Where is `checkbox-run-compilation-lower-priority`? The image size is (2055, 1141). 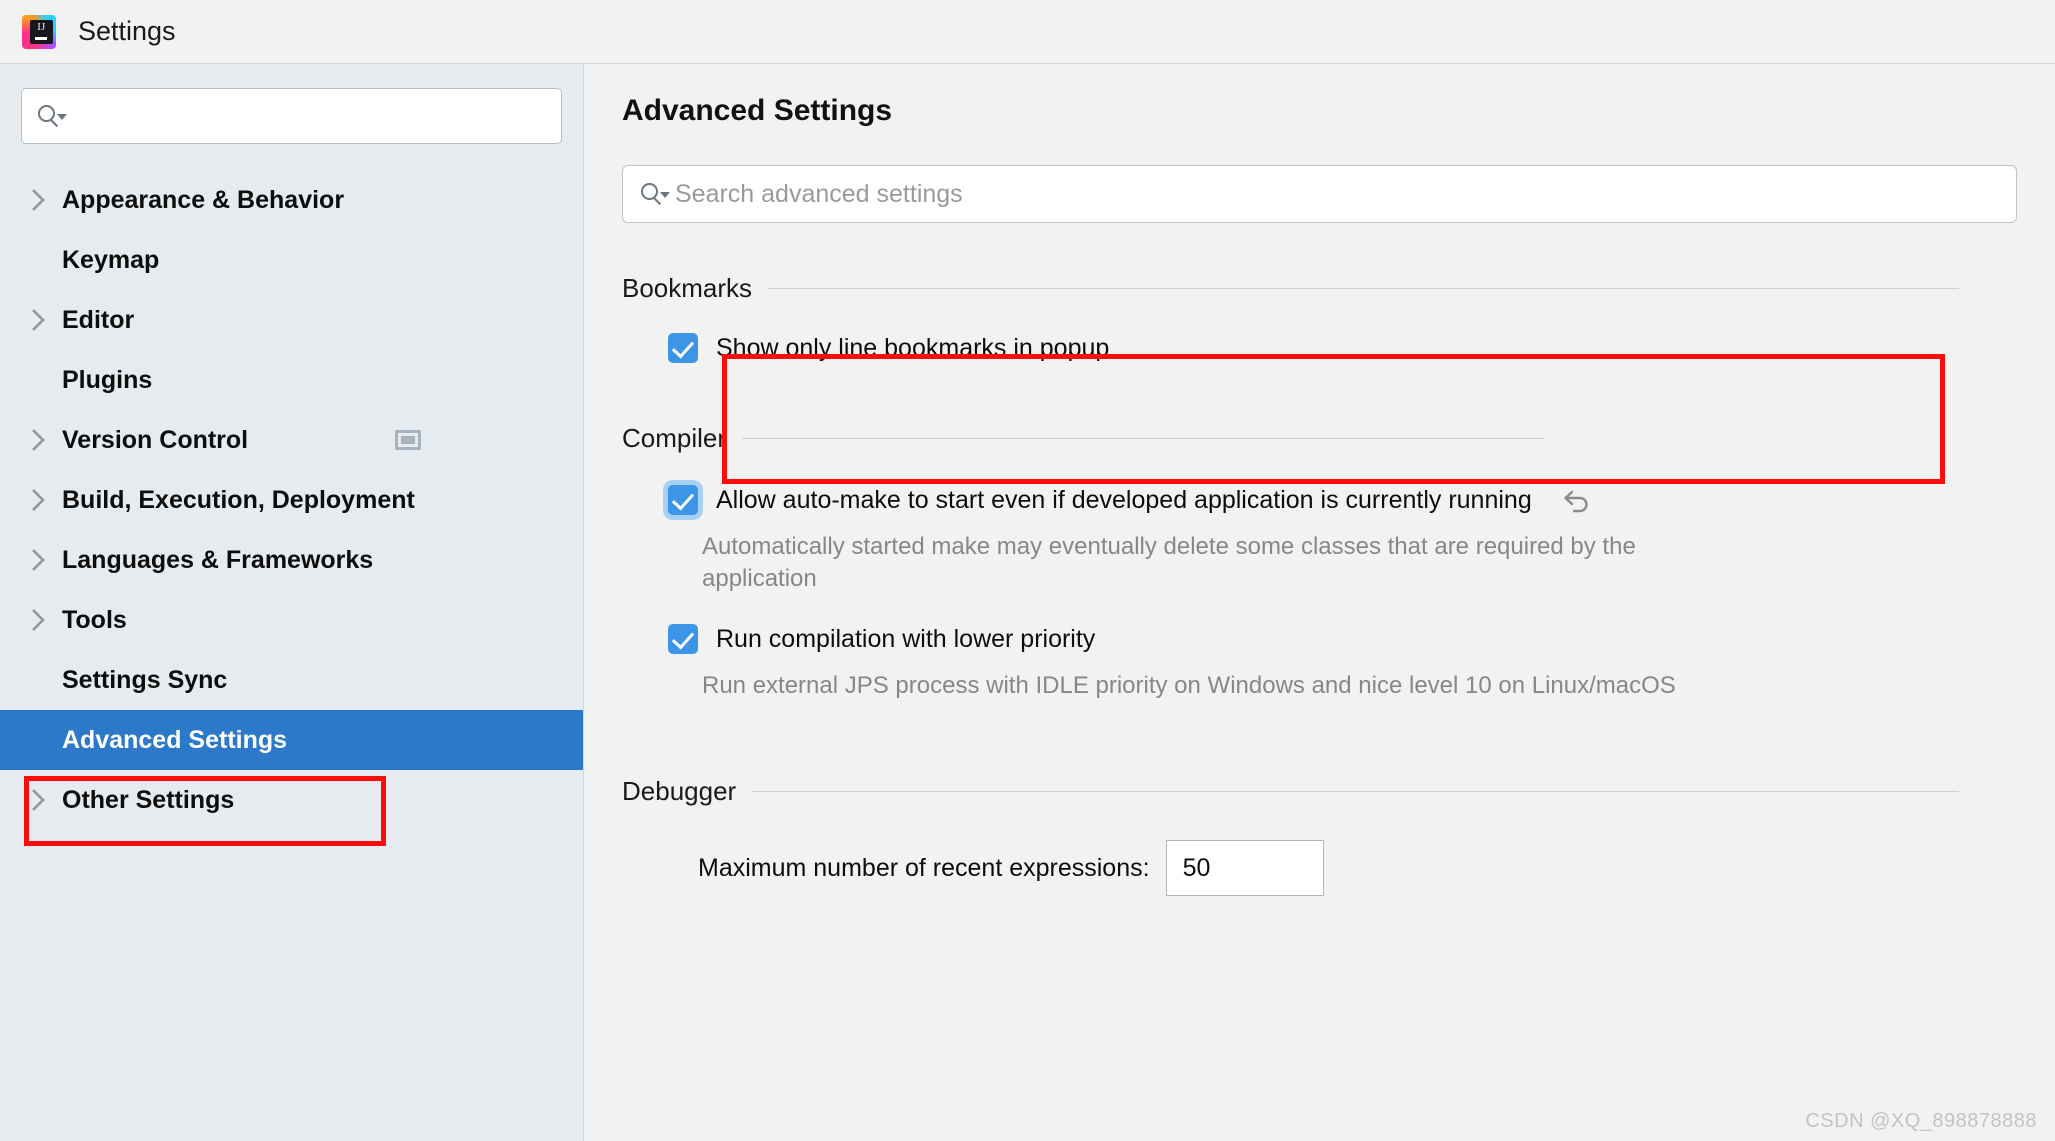 checkbox-run-compilation-lower-priority is located at coordinates (683, 639).